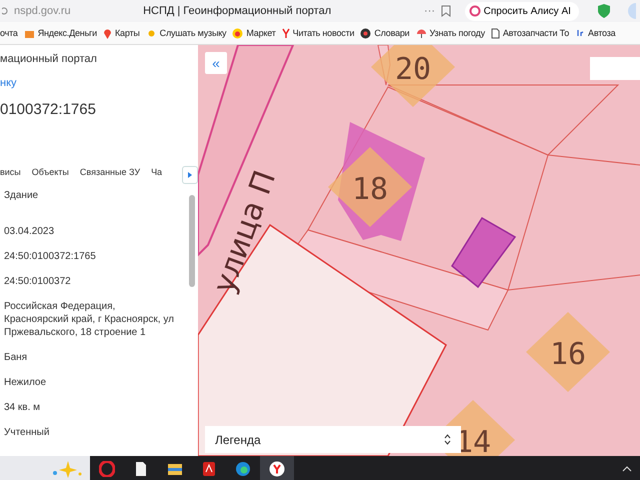 Image resolution: width=640 pixels, height=480 pixels. Describe the element at coordinates (10, 172) in the screenshot. I see `tab: висы` at that location.